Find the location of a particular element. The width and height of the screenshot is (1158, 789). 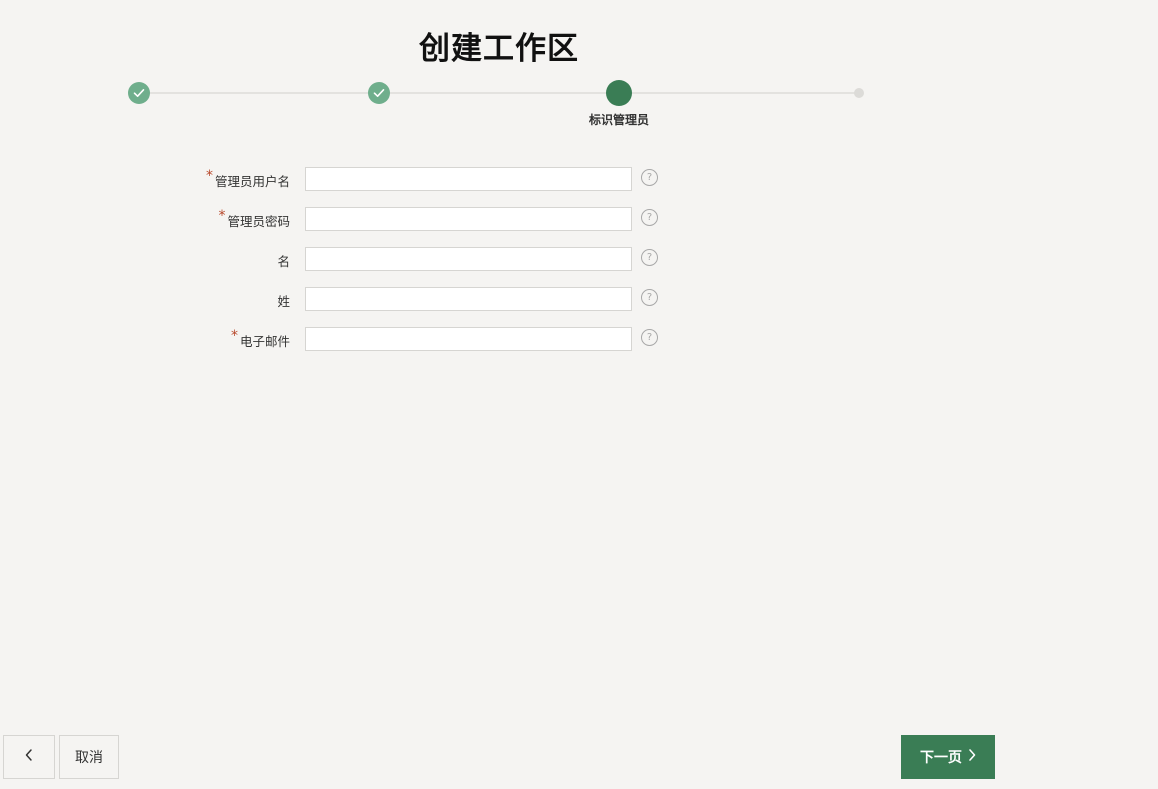

form-row-first-name: 名 ? is located at coordinates (350, 266).